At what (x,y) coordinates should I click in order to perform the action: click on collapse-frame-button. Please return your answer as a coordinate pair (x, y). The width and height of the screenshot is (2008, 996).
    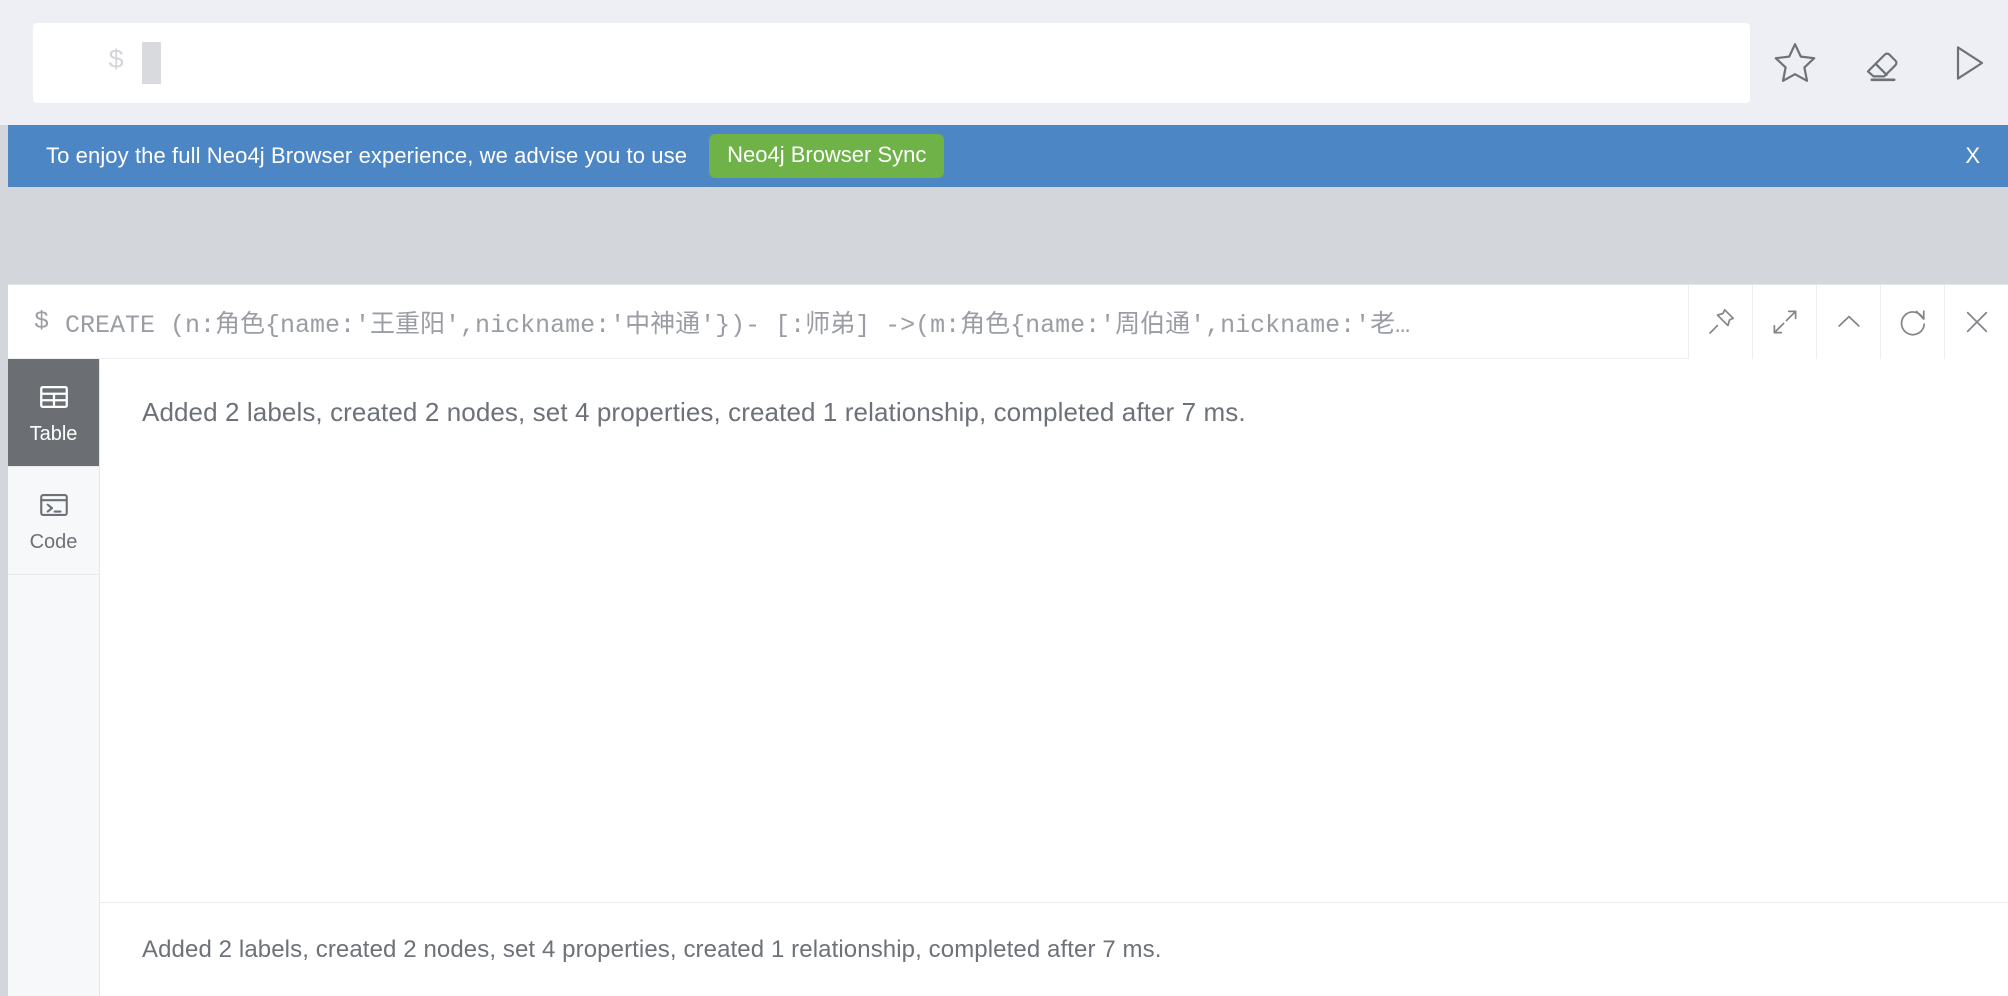
    Looking at the image, I should click on (1848, 322).